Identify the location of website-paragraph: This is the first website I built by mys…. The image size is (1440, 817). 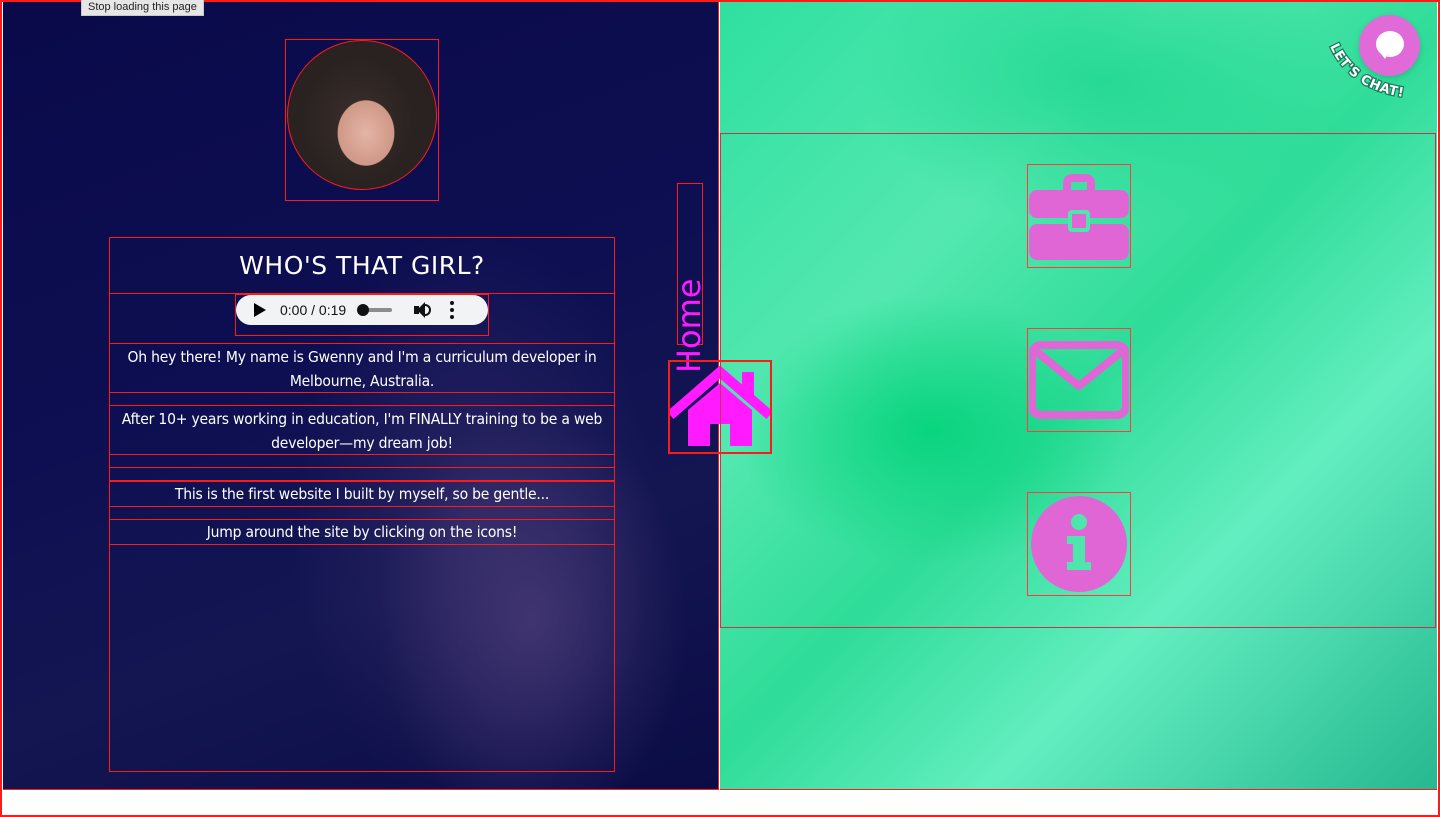
(362, 494).